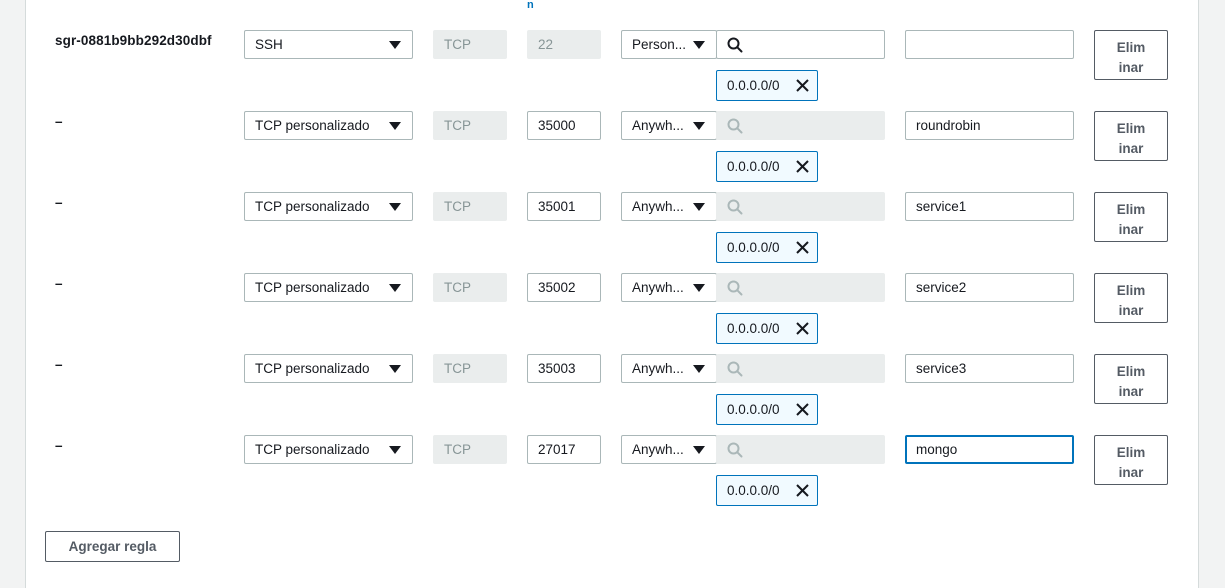 The height and width of the screenshot is (588, 1225). What do you see at coordinates (564, 125) in the screenshot?
I see `port-range-input: 35000` at bounding box center [564, 125].